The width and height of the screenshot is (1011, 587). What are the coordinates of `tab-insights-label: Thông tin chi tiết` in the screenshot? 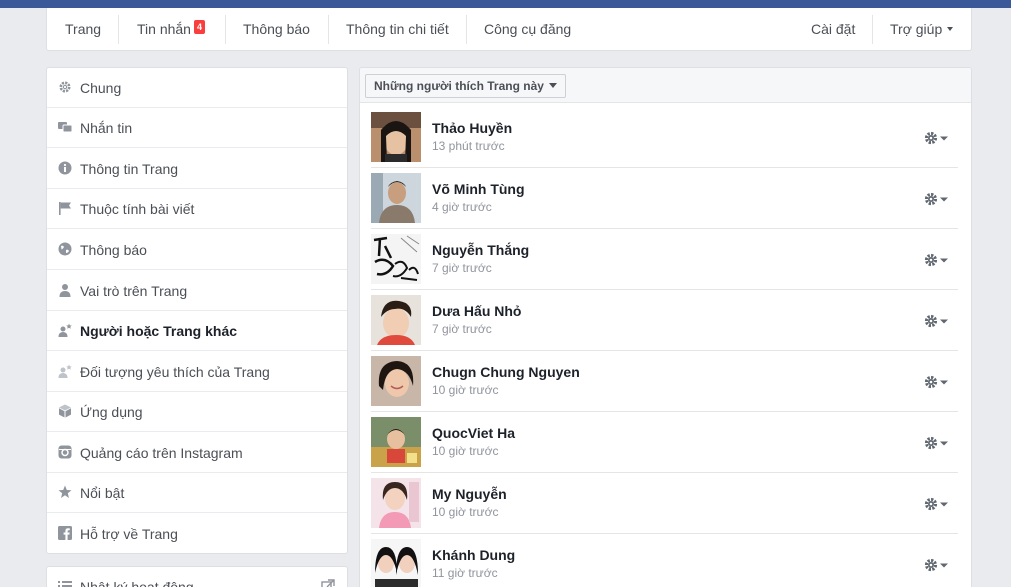 It's located at (397, 29).